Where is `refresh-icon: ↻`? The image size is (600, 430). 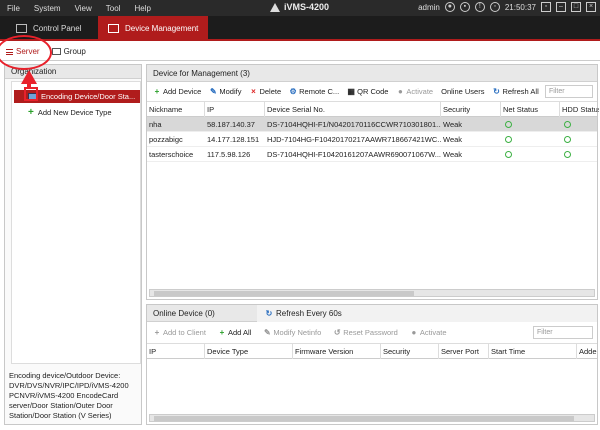 refresh-icon: ↻ is located at coordinates (269, 313).